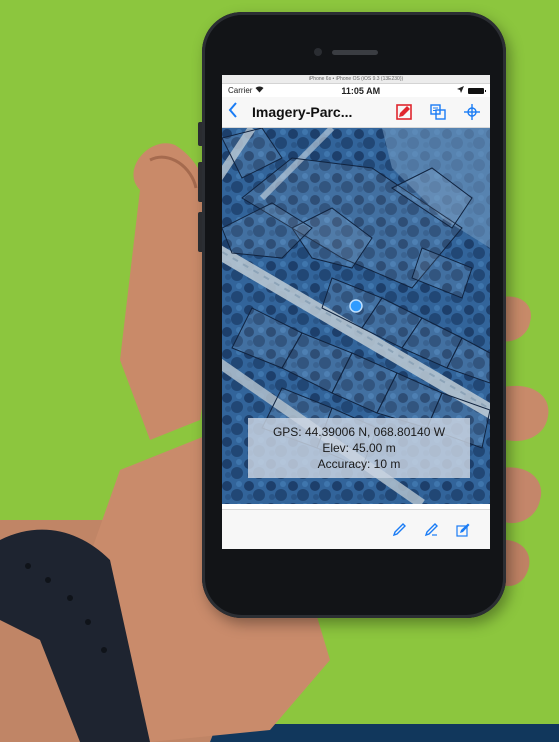 The width and height of the screenshot is (559, 742). I want to click on front-camera, so click(318, 52).